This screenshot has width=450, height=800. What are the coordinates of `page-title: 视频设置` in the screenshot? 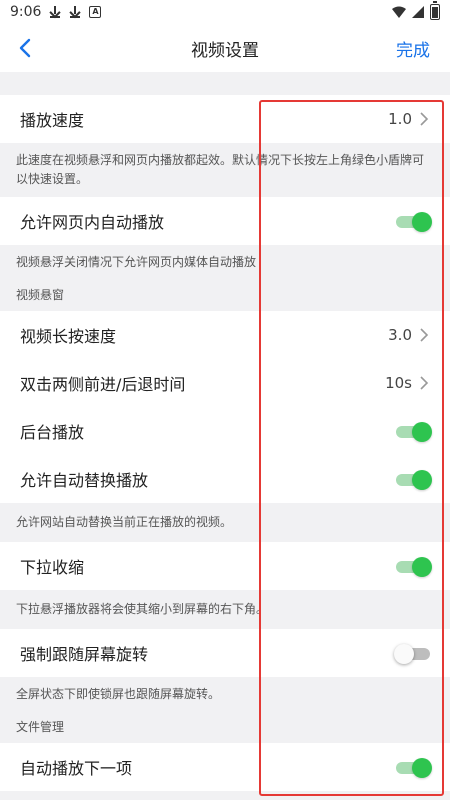 It's located at (225, 50).